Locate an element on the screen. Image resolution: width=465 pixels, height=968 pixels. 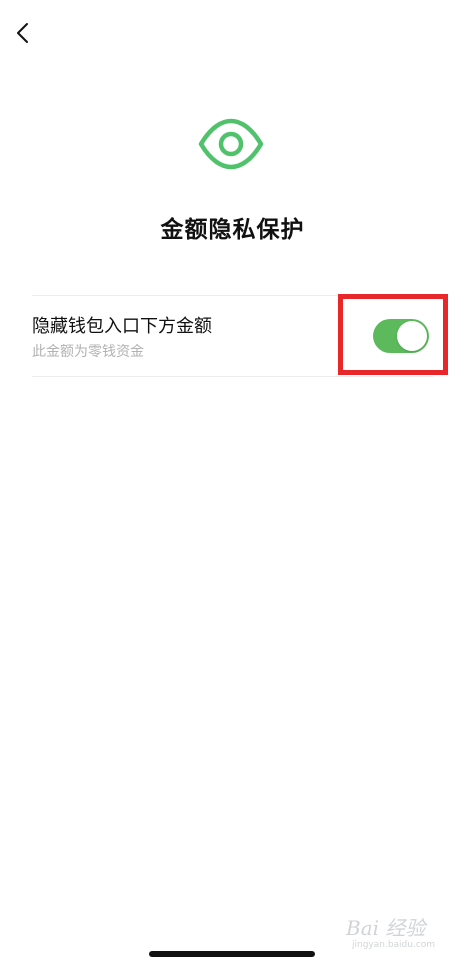
back-button is located at coordinates (22, 33).